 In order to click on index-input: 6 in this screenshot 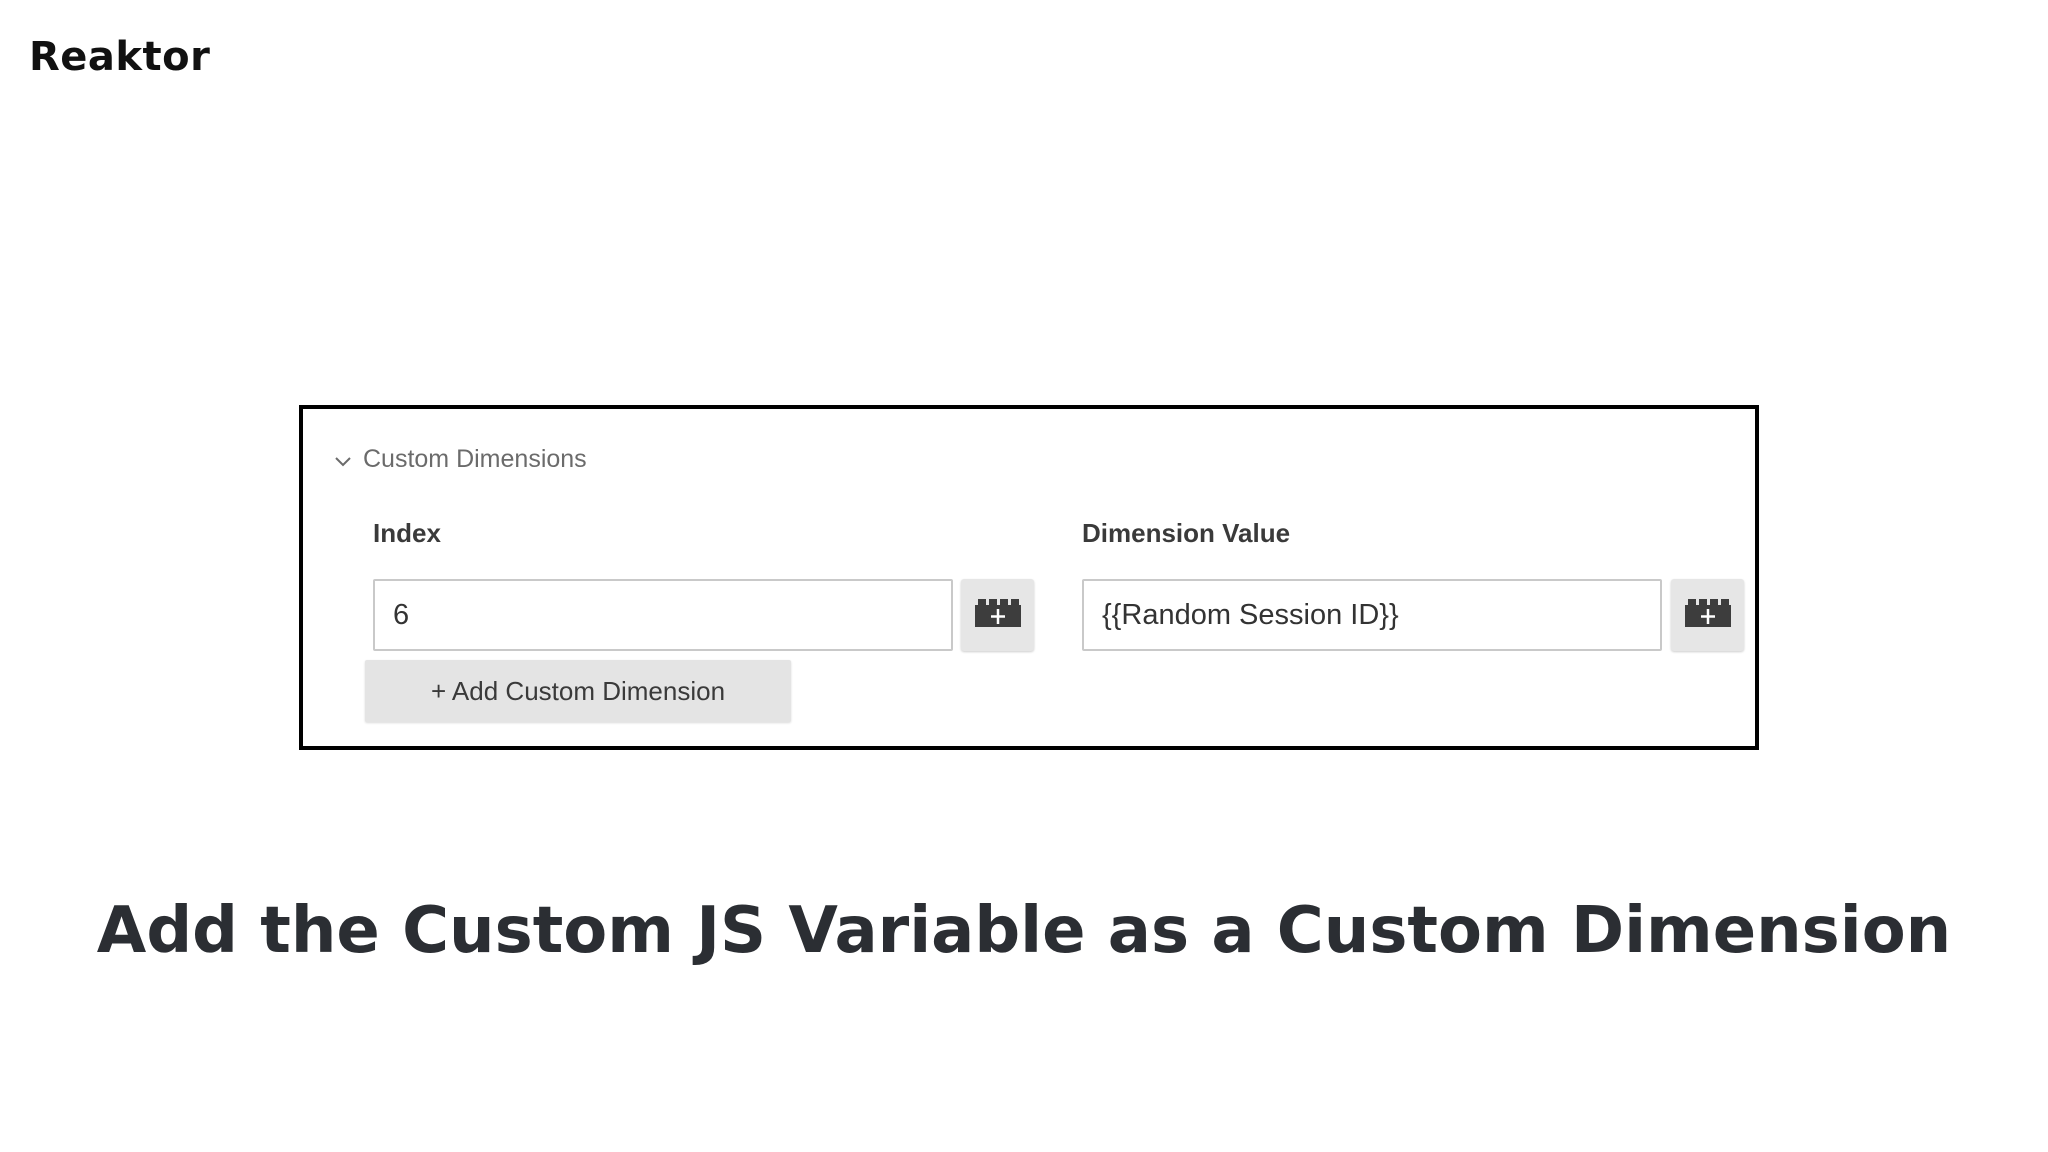, I will do `click(663, 615)`.